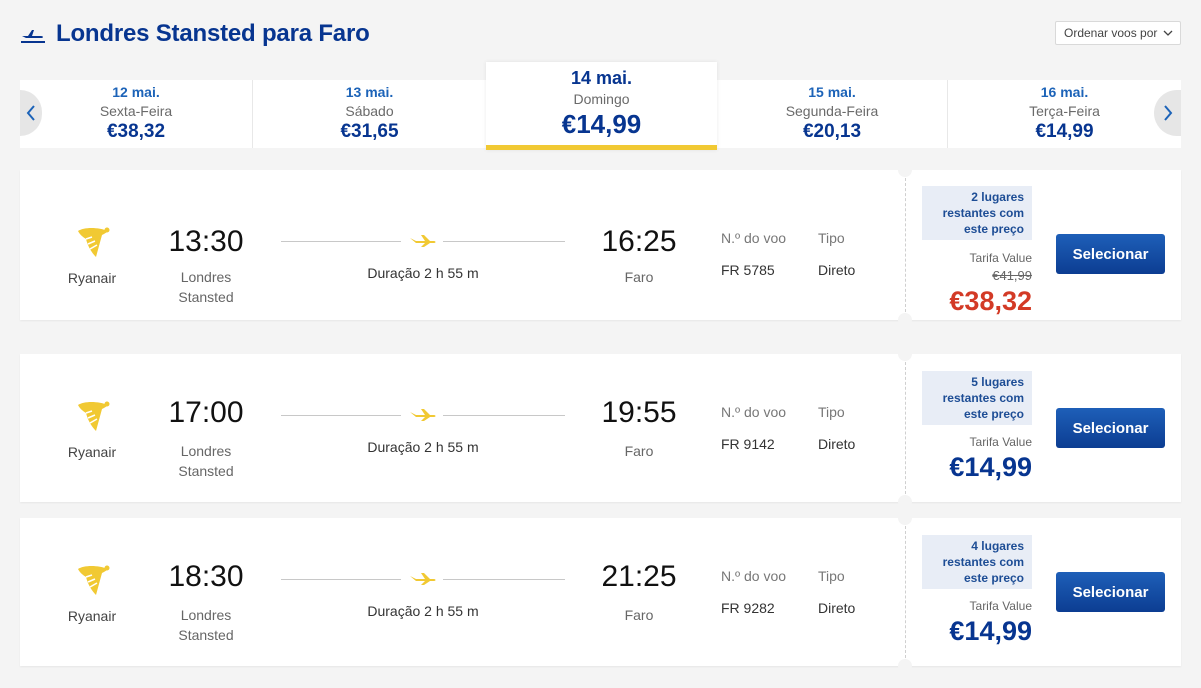 Image resolution: width=1201 pixels, height=688 pixels. What do you see at coordinates (639, 241) in the screenshot?
I see `arrival-time: 16:25` at bounding box center [639, 241].